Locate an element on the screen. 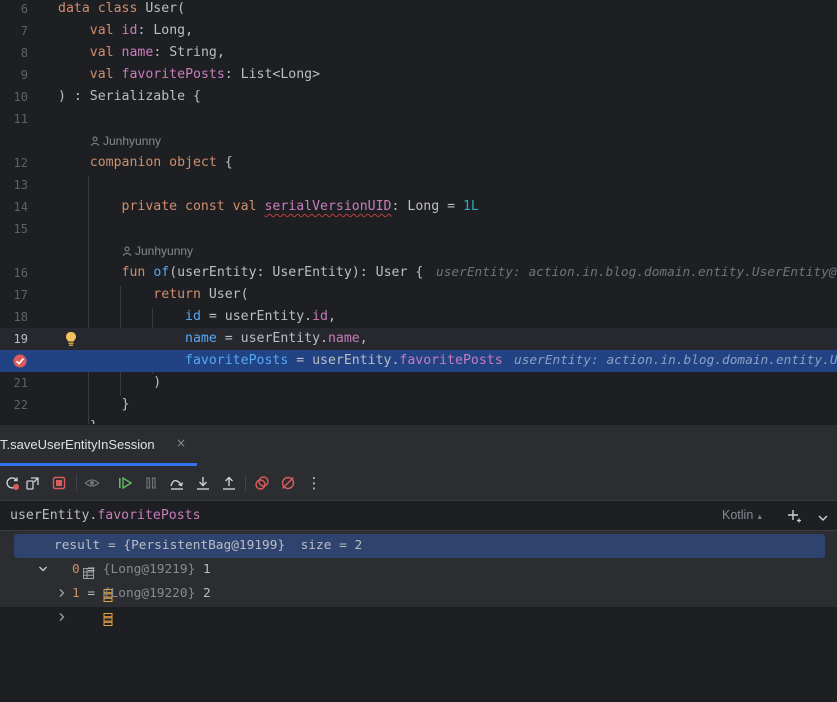 The height and width of the screenshot is (702, 837). line-number: 21 is located at coordinates (20, 383).